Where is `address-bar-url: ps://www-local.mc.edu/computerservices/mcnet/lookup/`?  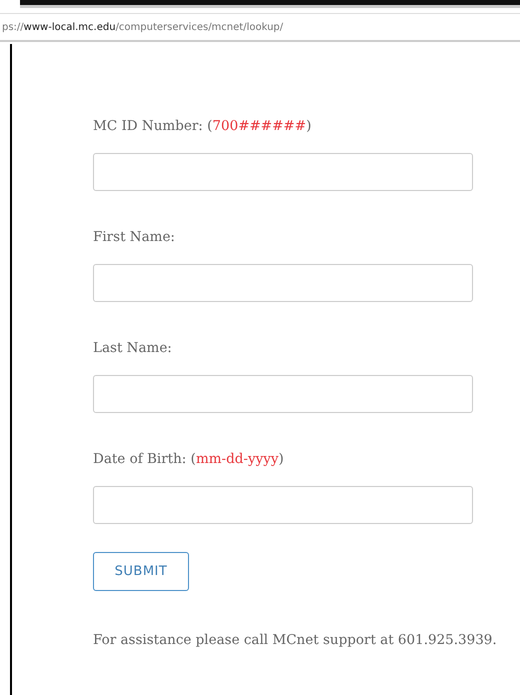 address-bar-url: ps://www-local.mc.edu/computerservices/mcnet/lookup/ is located at coordinates (142, 27).